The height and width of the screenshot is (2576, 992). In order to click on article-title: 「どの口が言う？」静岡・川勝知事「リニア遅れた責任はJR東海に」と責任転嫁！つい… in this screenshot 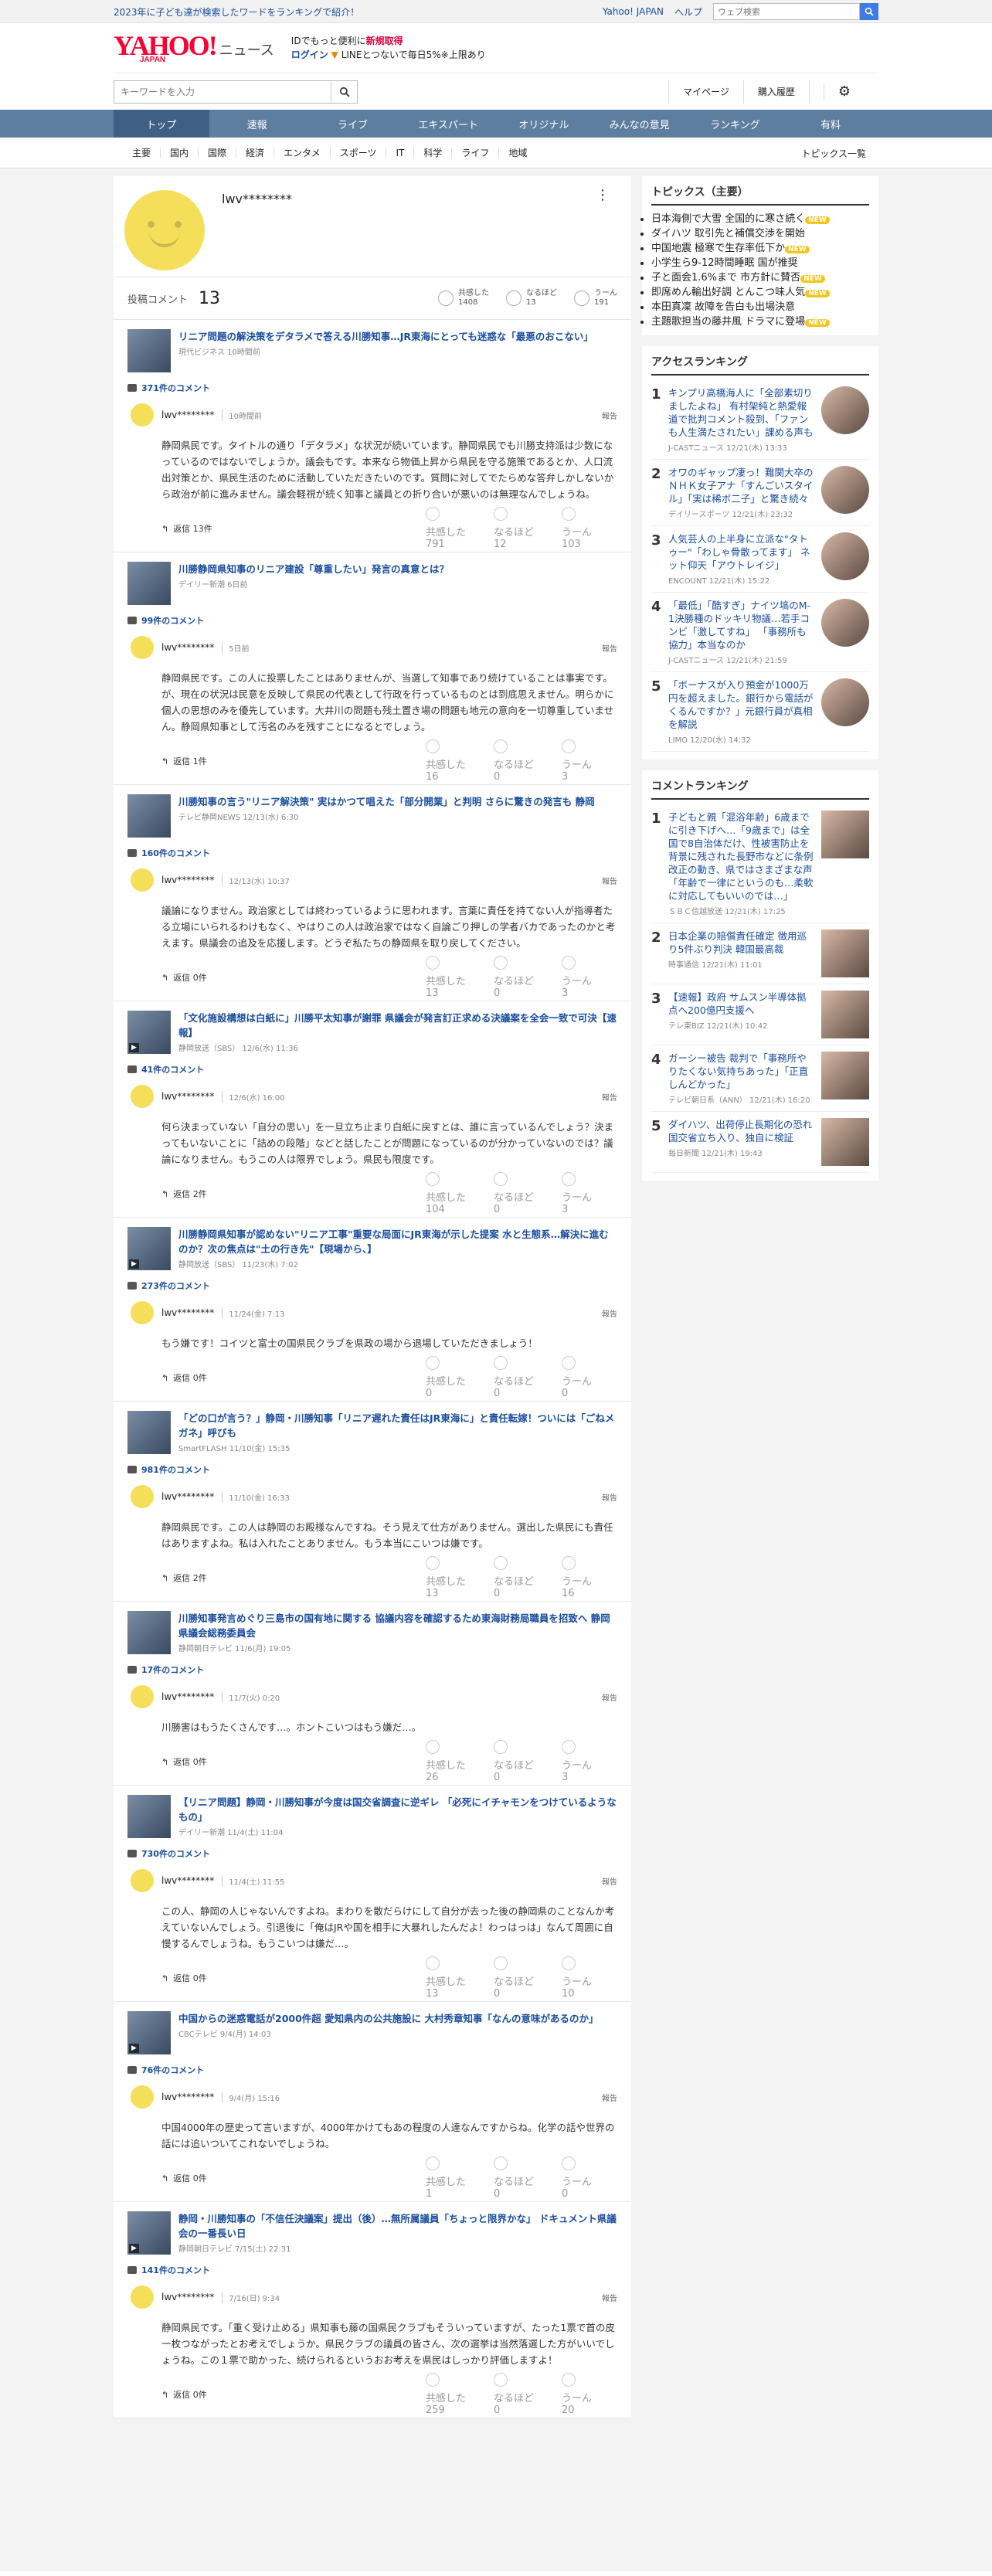, I will do `click(397, 1425)`.